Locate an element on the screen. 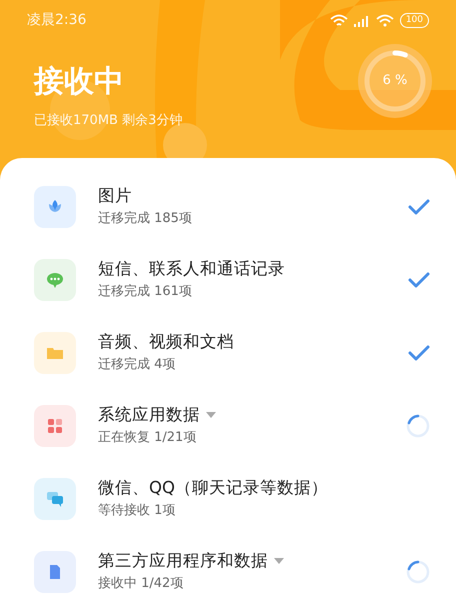 This screenshot has width=456, height=608. item-title: 微信、QQ（聊天记录等数据） is located at coordinates (213, 488).